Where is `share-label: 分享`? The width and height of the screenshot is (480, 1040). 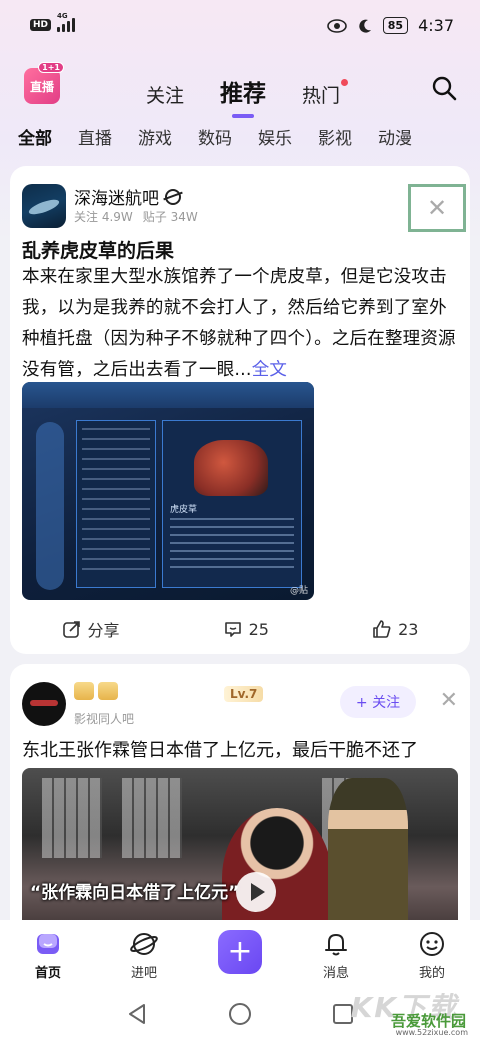
share-label: 分享 is located at coordinates (103, 630).